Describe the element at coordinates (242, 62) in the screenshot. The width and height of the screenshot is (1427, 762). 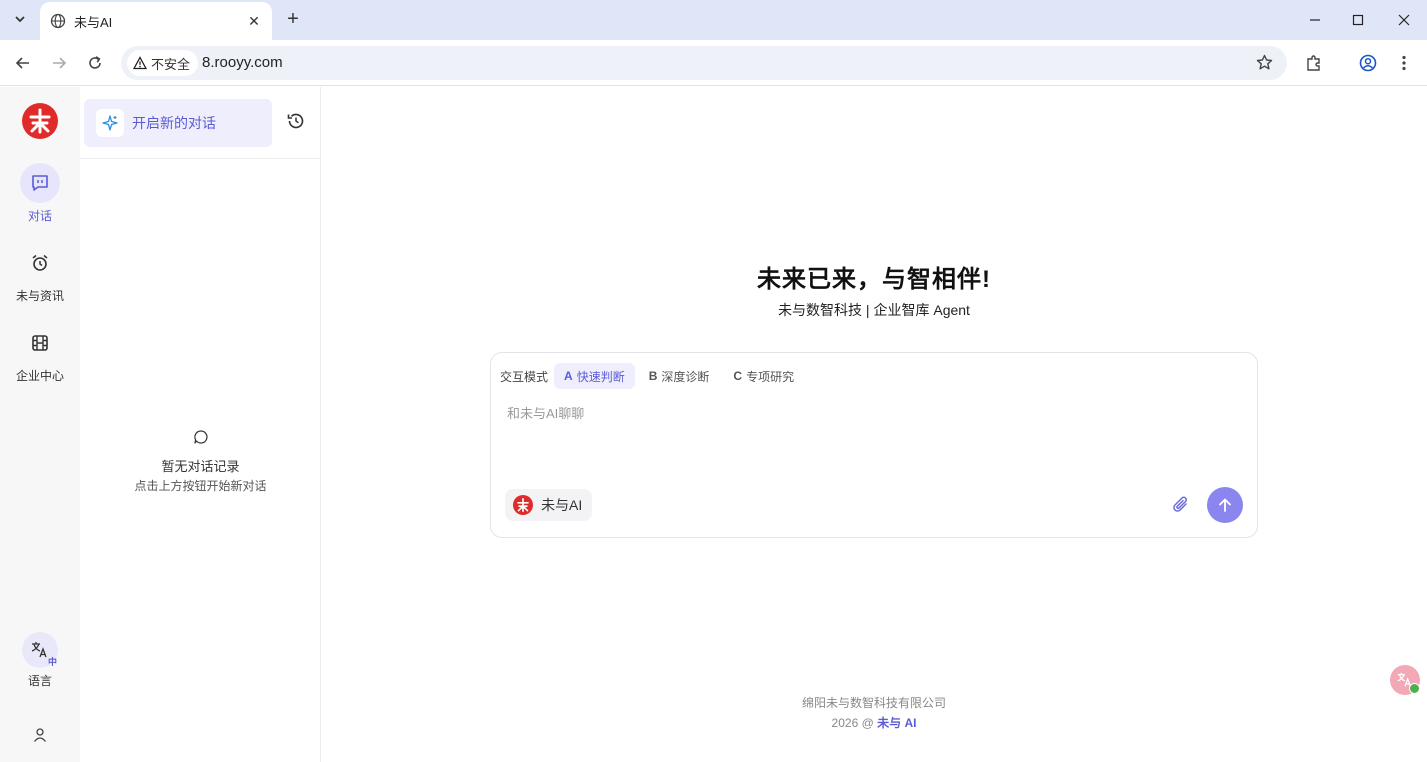
I see `url-text: 8.rooyy.com` at that location.